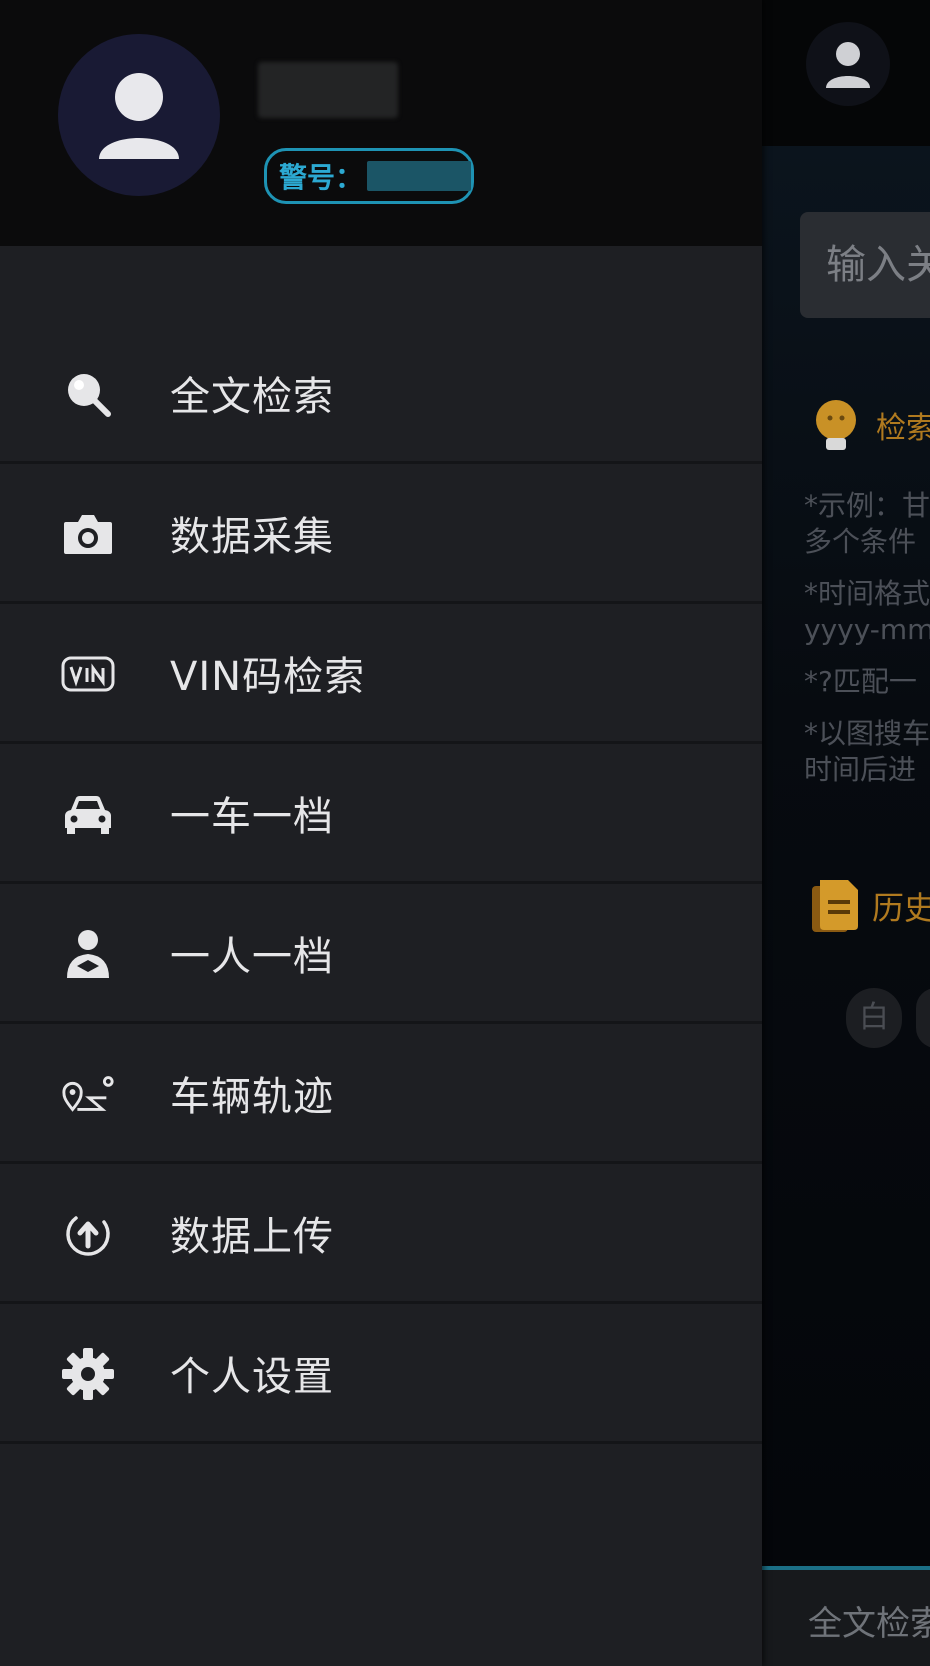  What do you see at coordinates (870, 425) in the screenshot?
I see `tips-header: 检索` at bounding box center [870, 425].